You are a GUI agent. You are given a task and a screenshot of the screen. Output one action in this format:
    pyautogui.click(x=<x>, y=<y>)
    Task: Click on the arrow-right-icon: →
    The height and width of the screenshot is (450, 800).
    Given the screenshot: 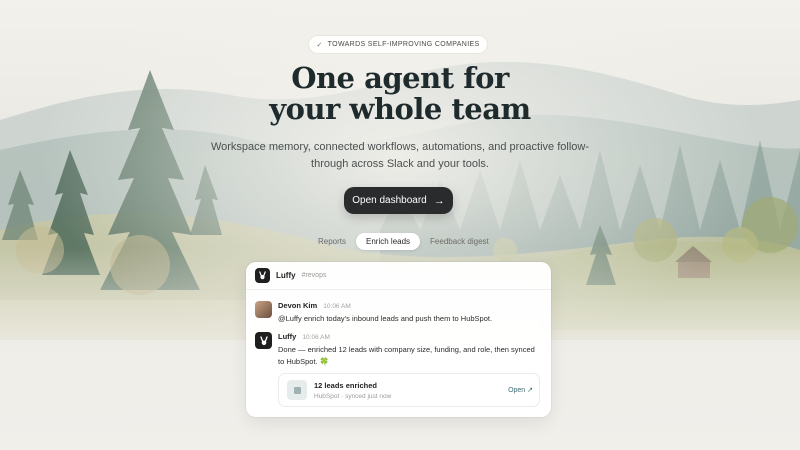 What is the action you would take?
    pyautogui.click(x=439, y=200)
    